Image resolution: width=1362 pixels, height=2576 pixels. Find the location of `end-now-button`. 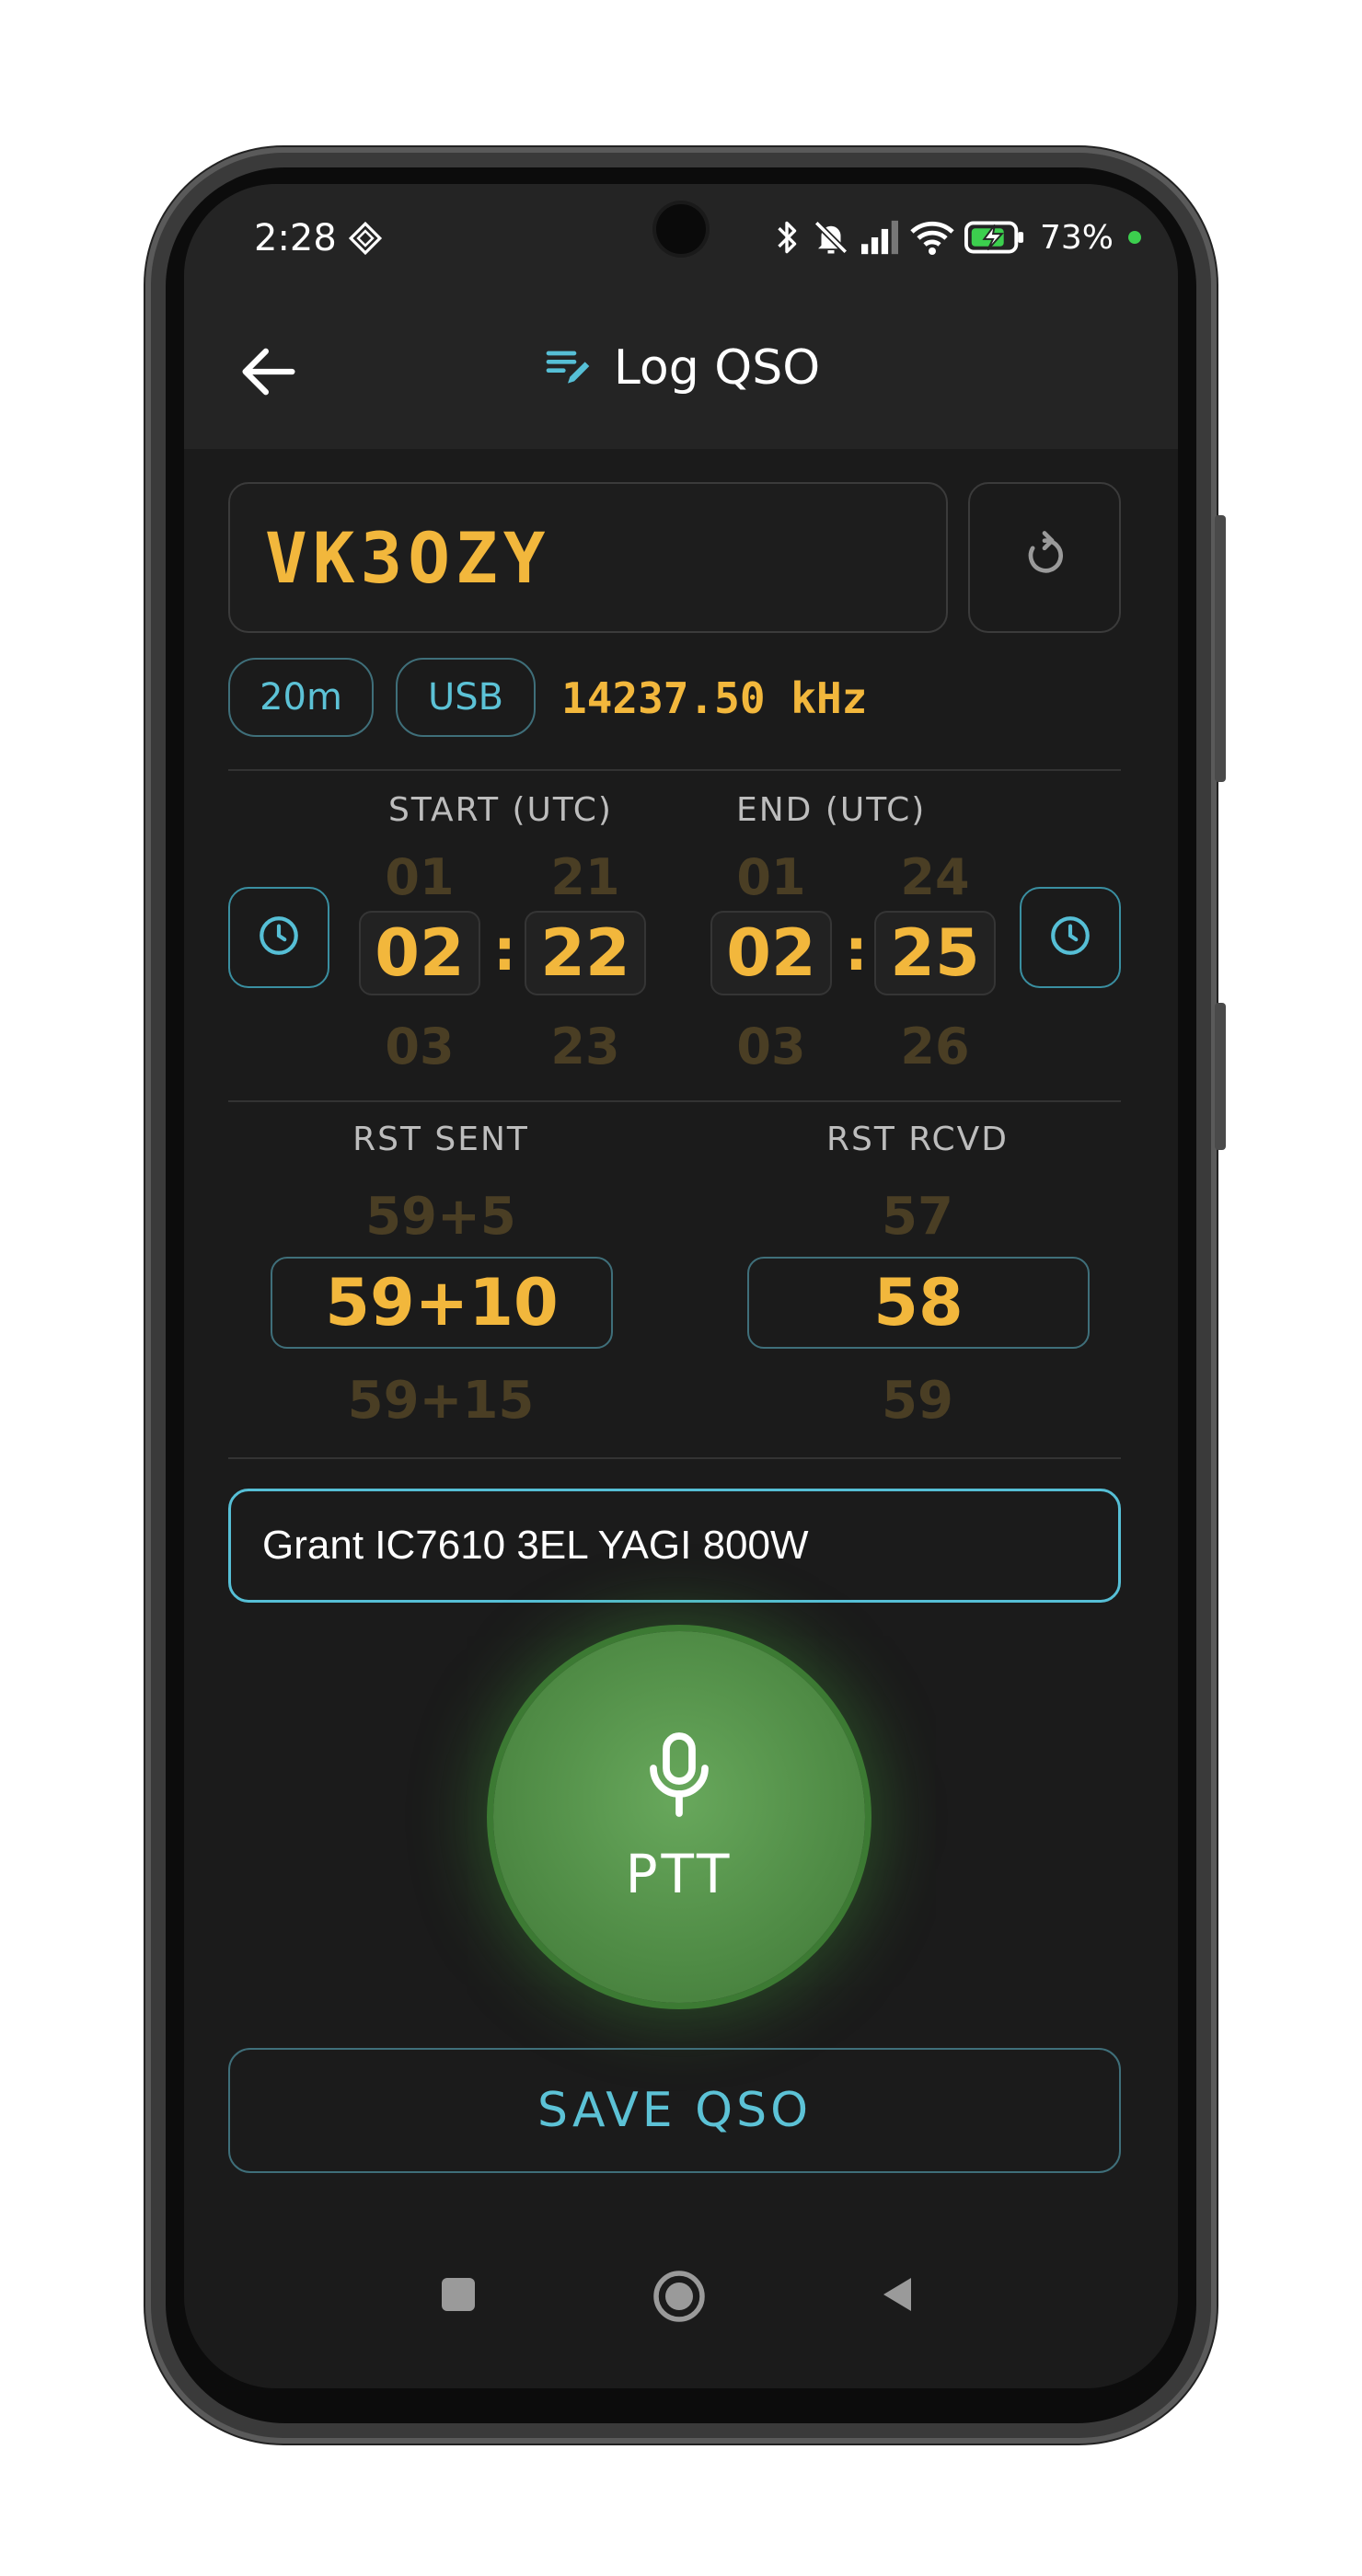

end-now-button is located at coordinates (1071, 937).